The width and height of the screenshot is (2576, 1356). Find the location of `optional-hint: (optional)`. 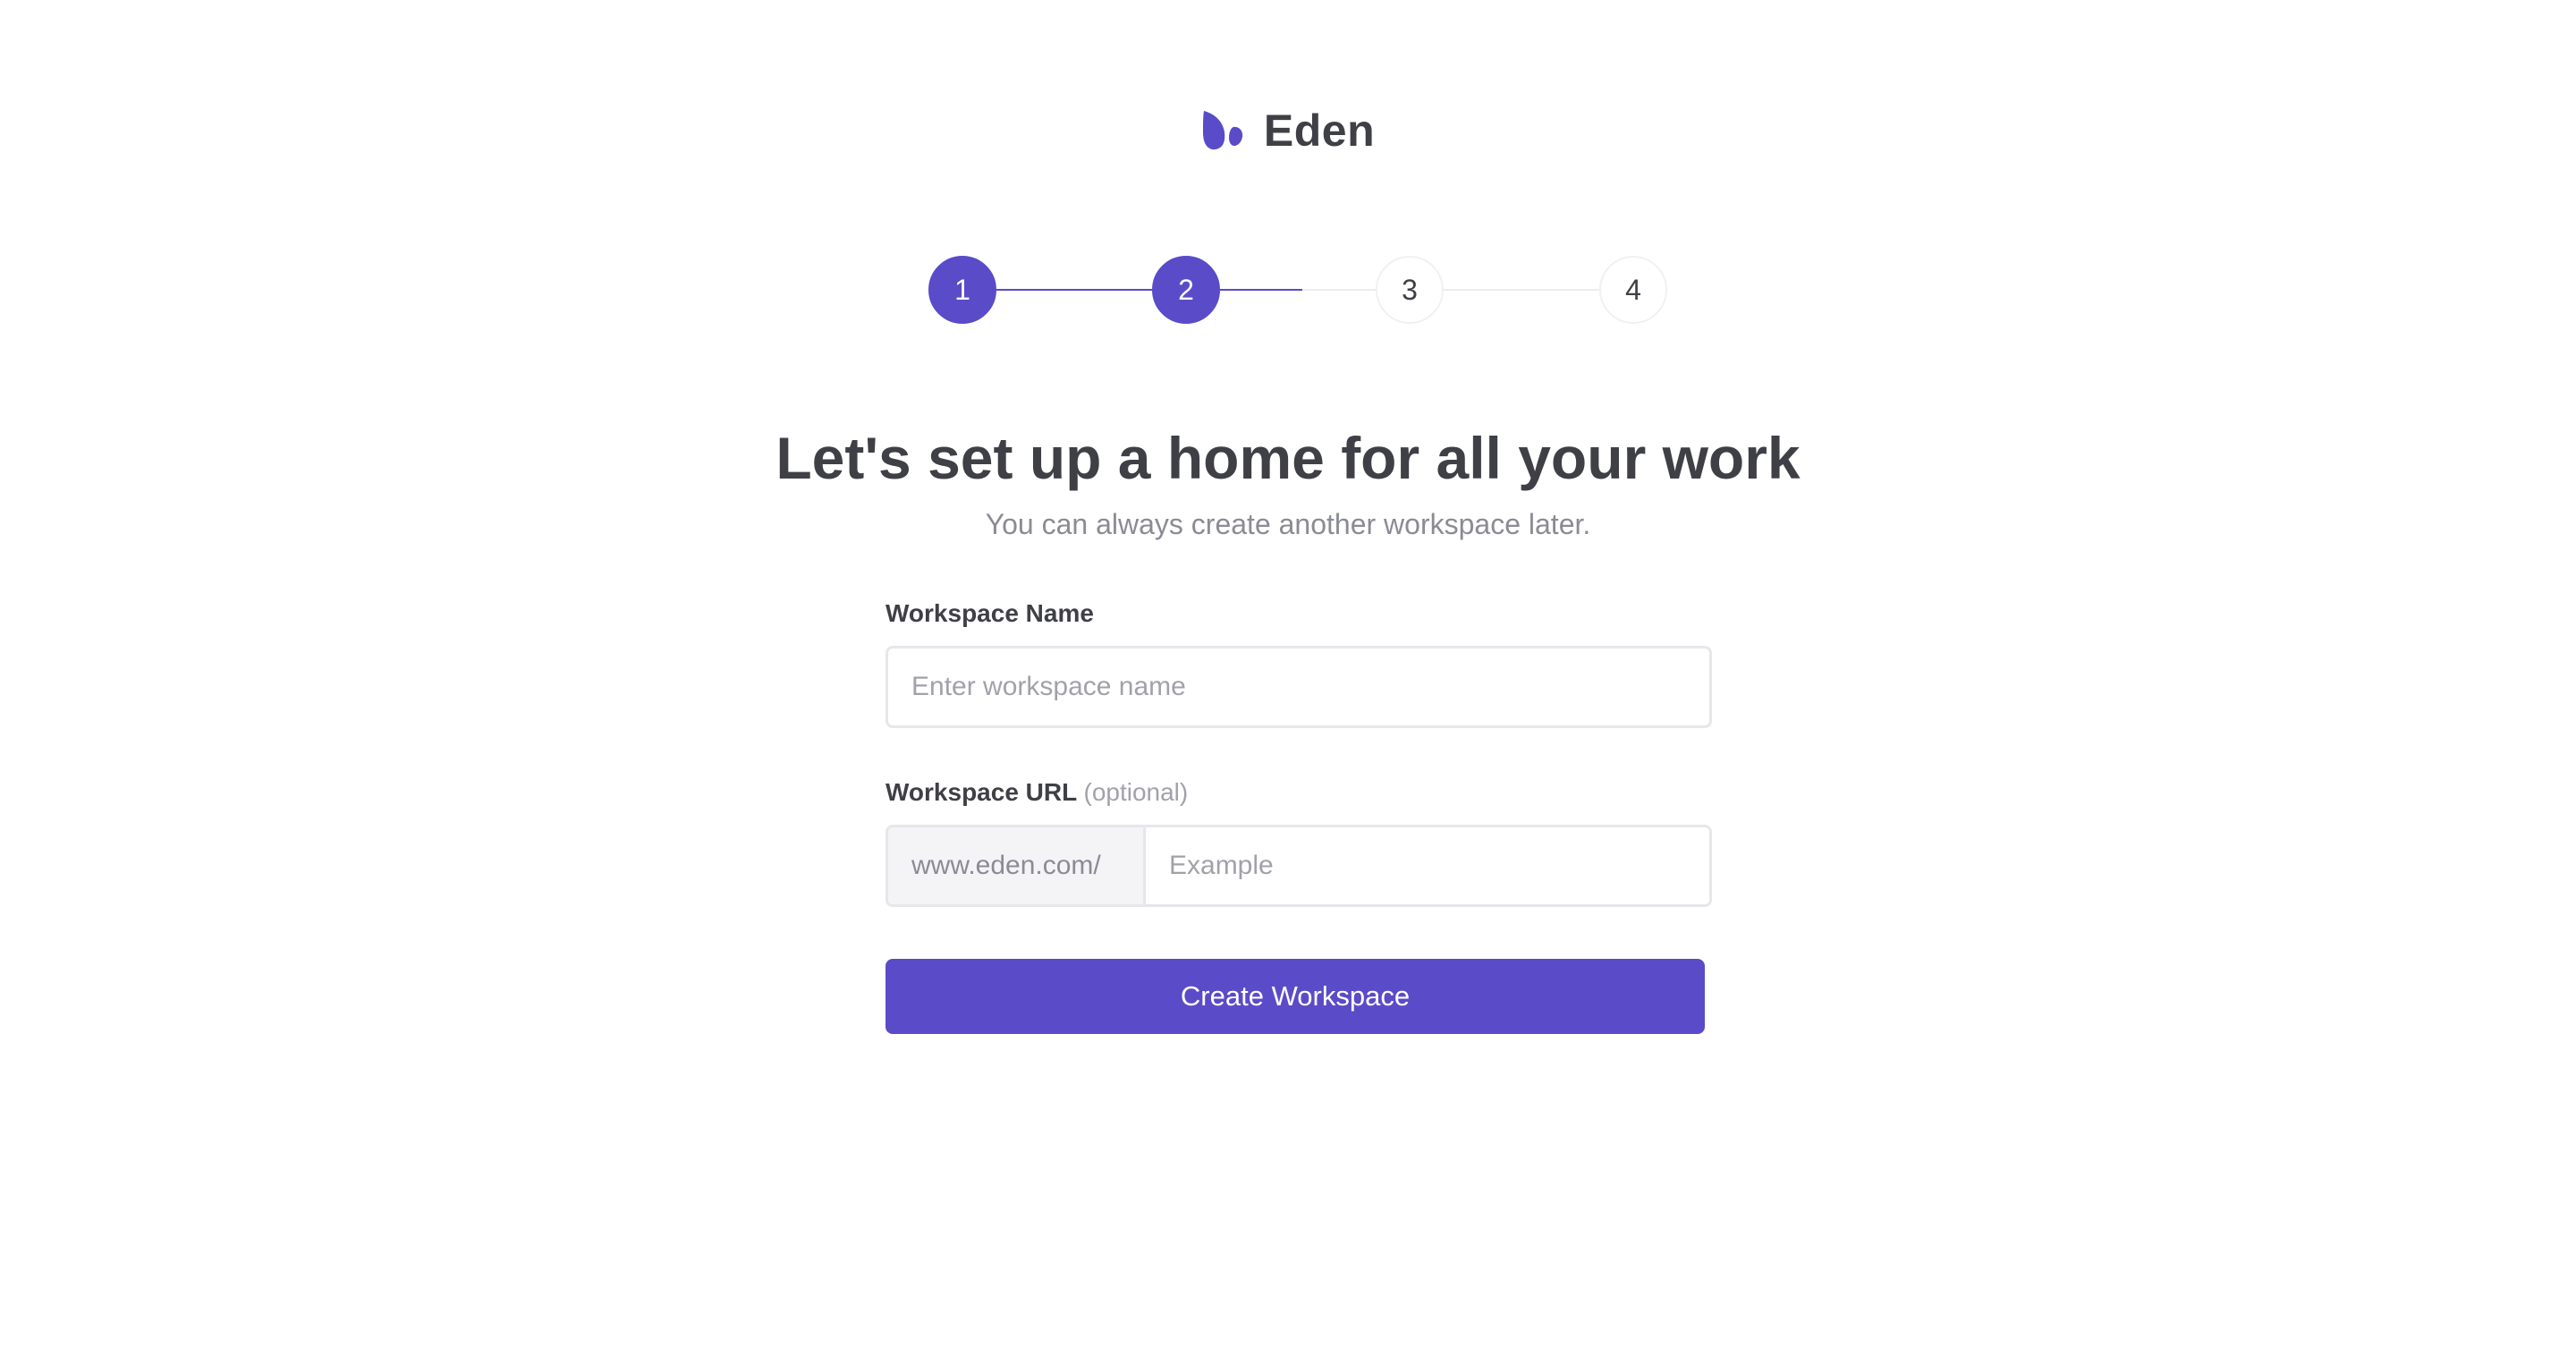

optional-hint: (optional) is located at coordinates (1136, 792).